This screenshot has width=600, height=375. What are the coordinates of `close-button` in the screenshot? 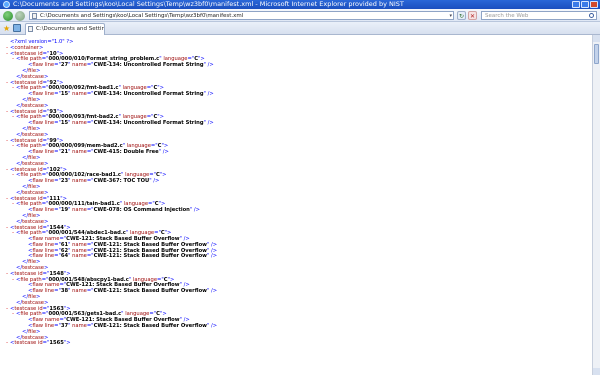 It's located at (594, 4).